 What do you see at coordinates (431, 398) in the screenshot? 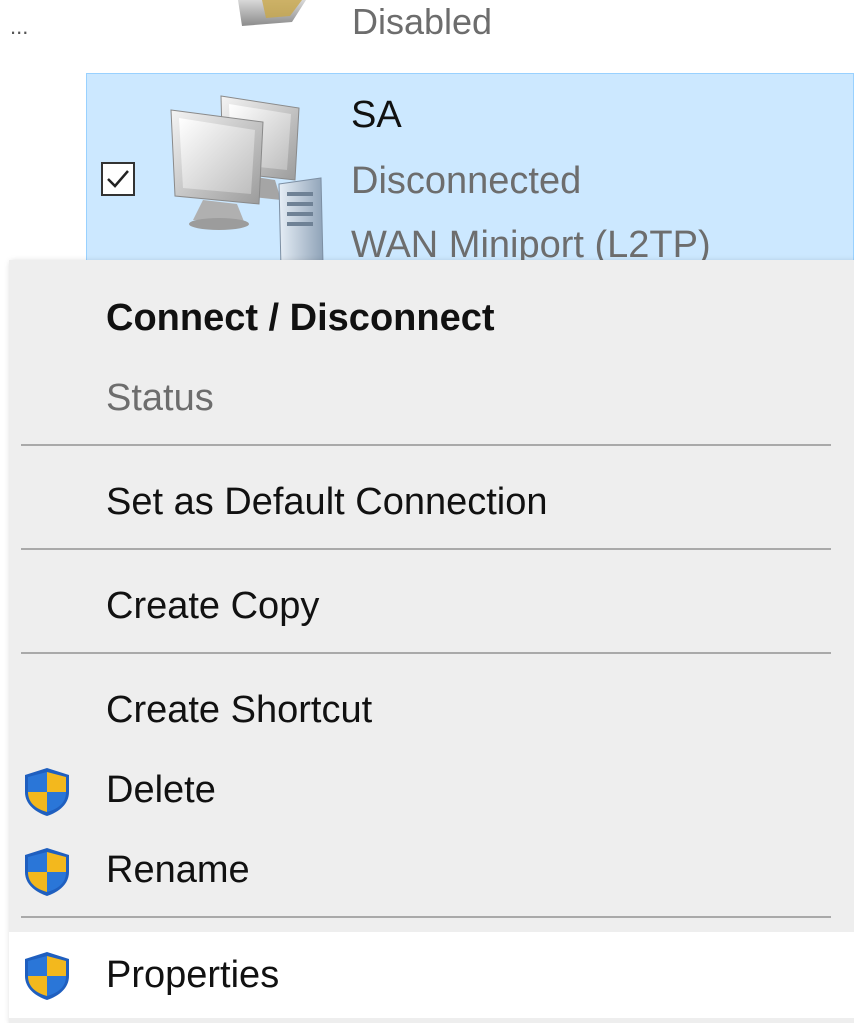
I see `menu-item-status: Status` at bounding box center [431, 398].